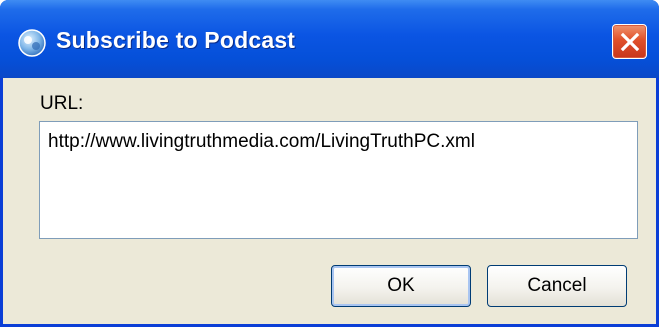  I want to click on podcast-globe-icon, so click(32, 43).